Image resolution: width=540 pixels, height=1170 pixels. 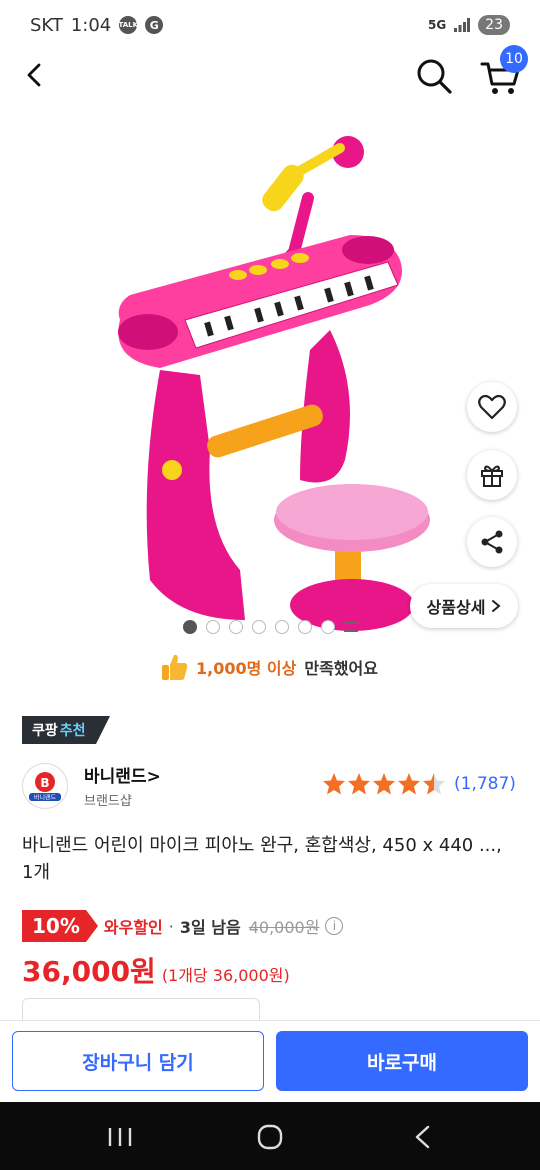 I want to click on gift-button, so click(x=492, y=475).